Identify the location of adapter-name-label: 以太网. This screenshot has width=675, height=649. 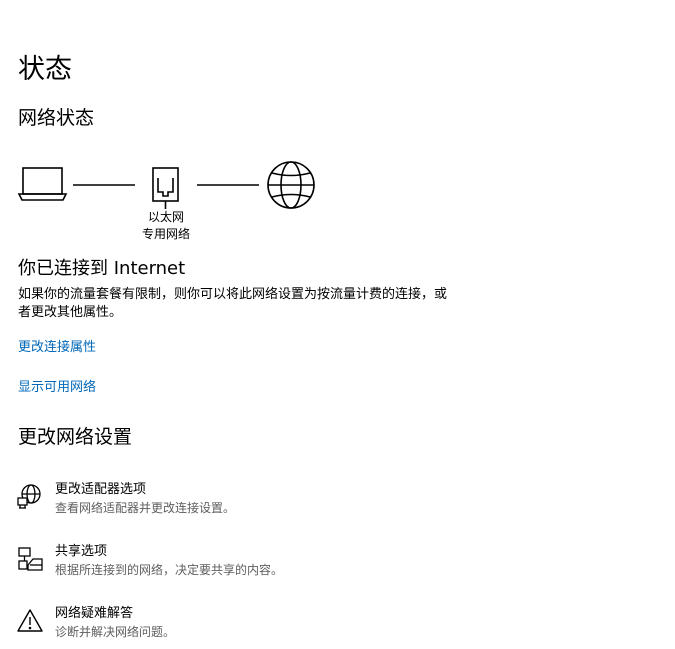
(165, 217).